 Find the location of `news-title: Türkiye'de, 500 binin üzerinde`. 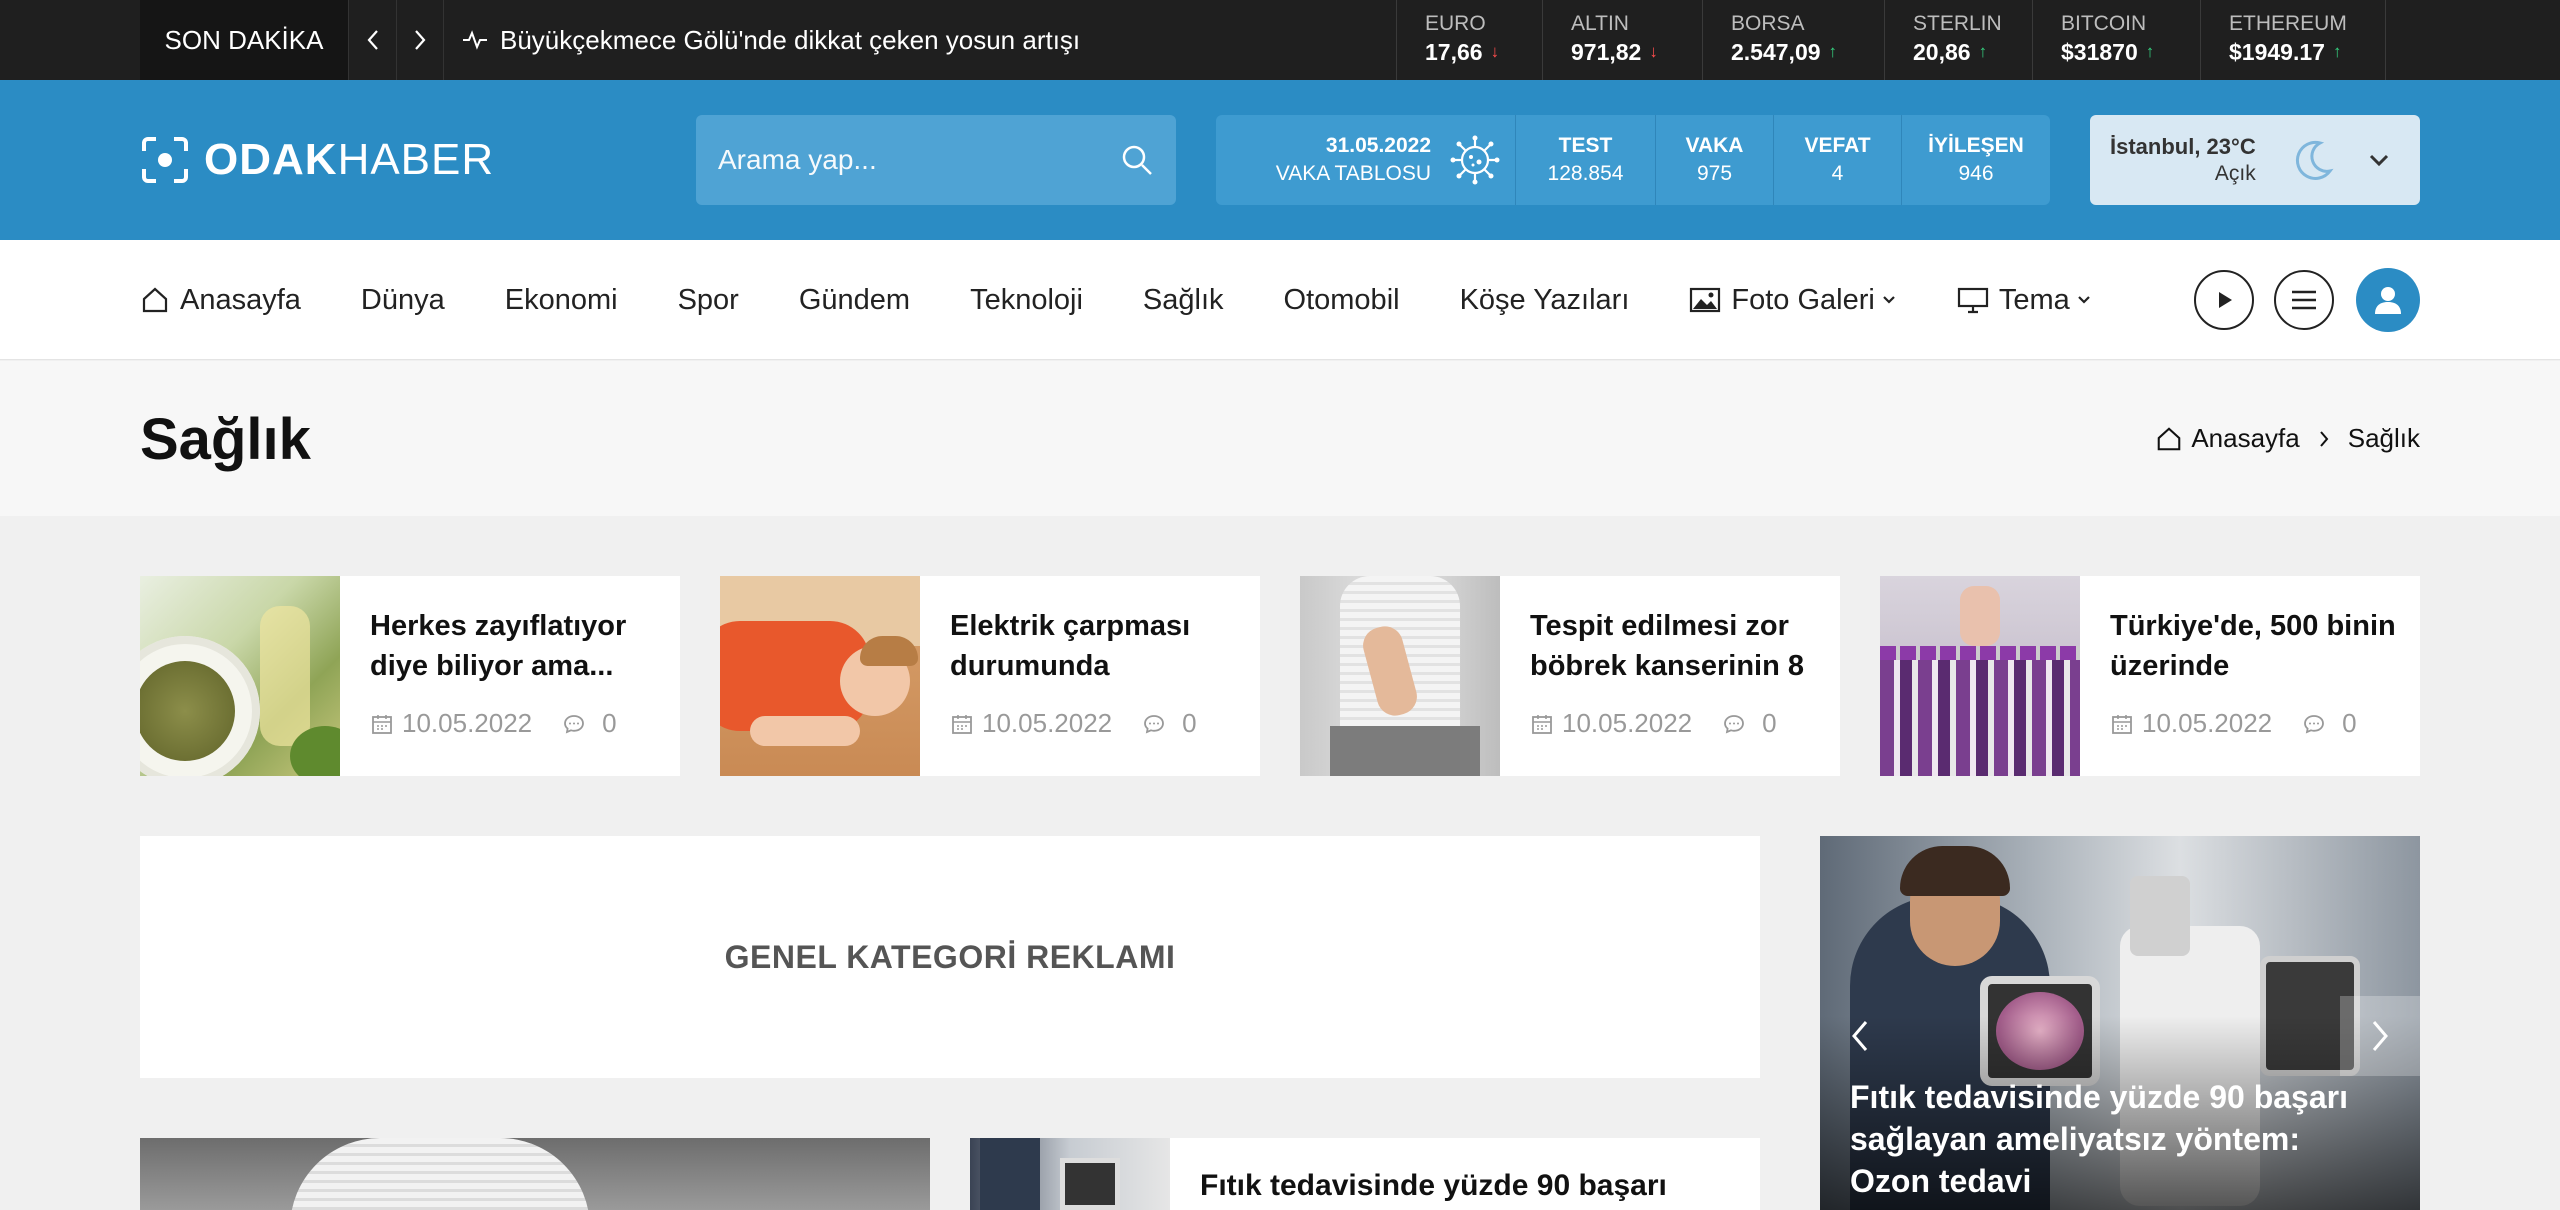

news-title: Türkiye'de, 500 binin üzerinde is located at coordinates (2253, 646).